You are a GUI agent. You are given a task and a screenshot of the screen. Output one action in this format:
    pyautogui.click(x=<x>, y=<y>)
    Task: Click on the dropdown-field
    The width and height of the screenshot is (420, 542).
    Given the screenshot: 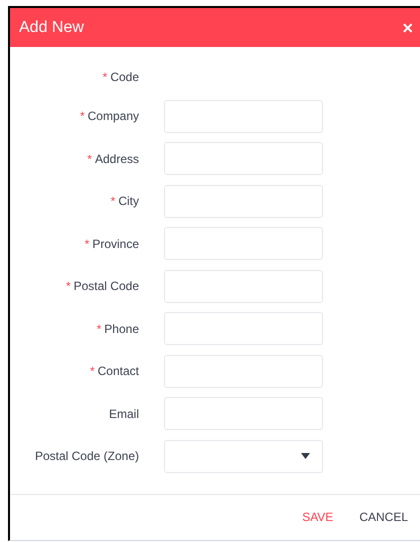 What is the action you would take?
    pyautogui.click(x=243, y=456)
    